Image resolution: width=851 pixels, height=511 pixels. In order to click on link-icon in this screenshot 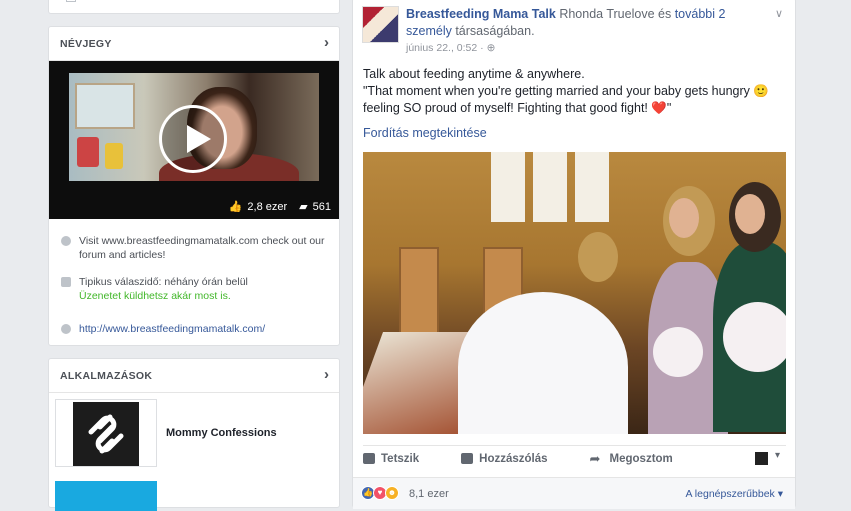, I will do `click(66, 329)`.